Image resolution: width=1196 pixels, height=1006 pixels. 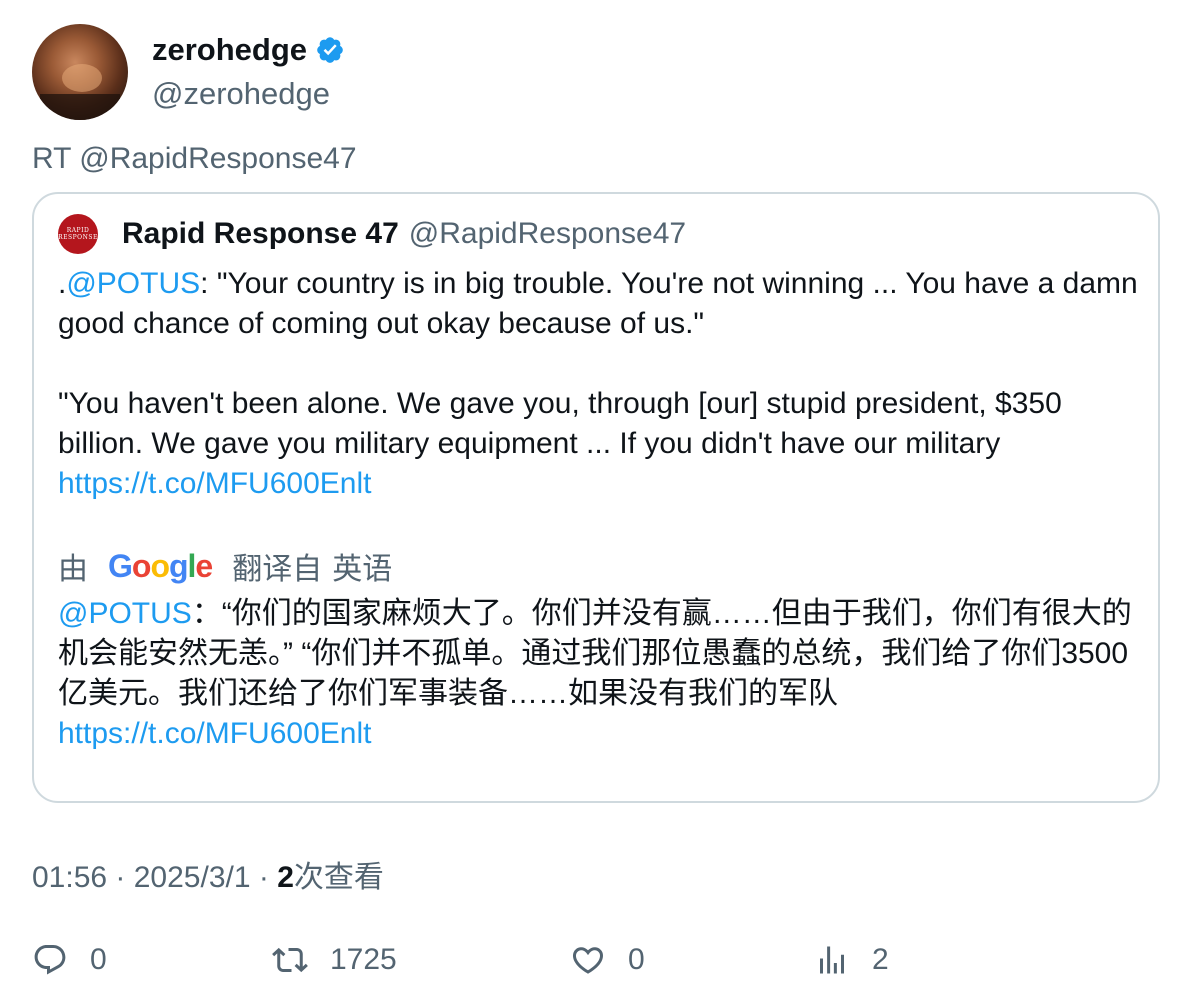 I want to click on action-bar: 0 1725 0 2, so click(x=597, y=960).